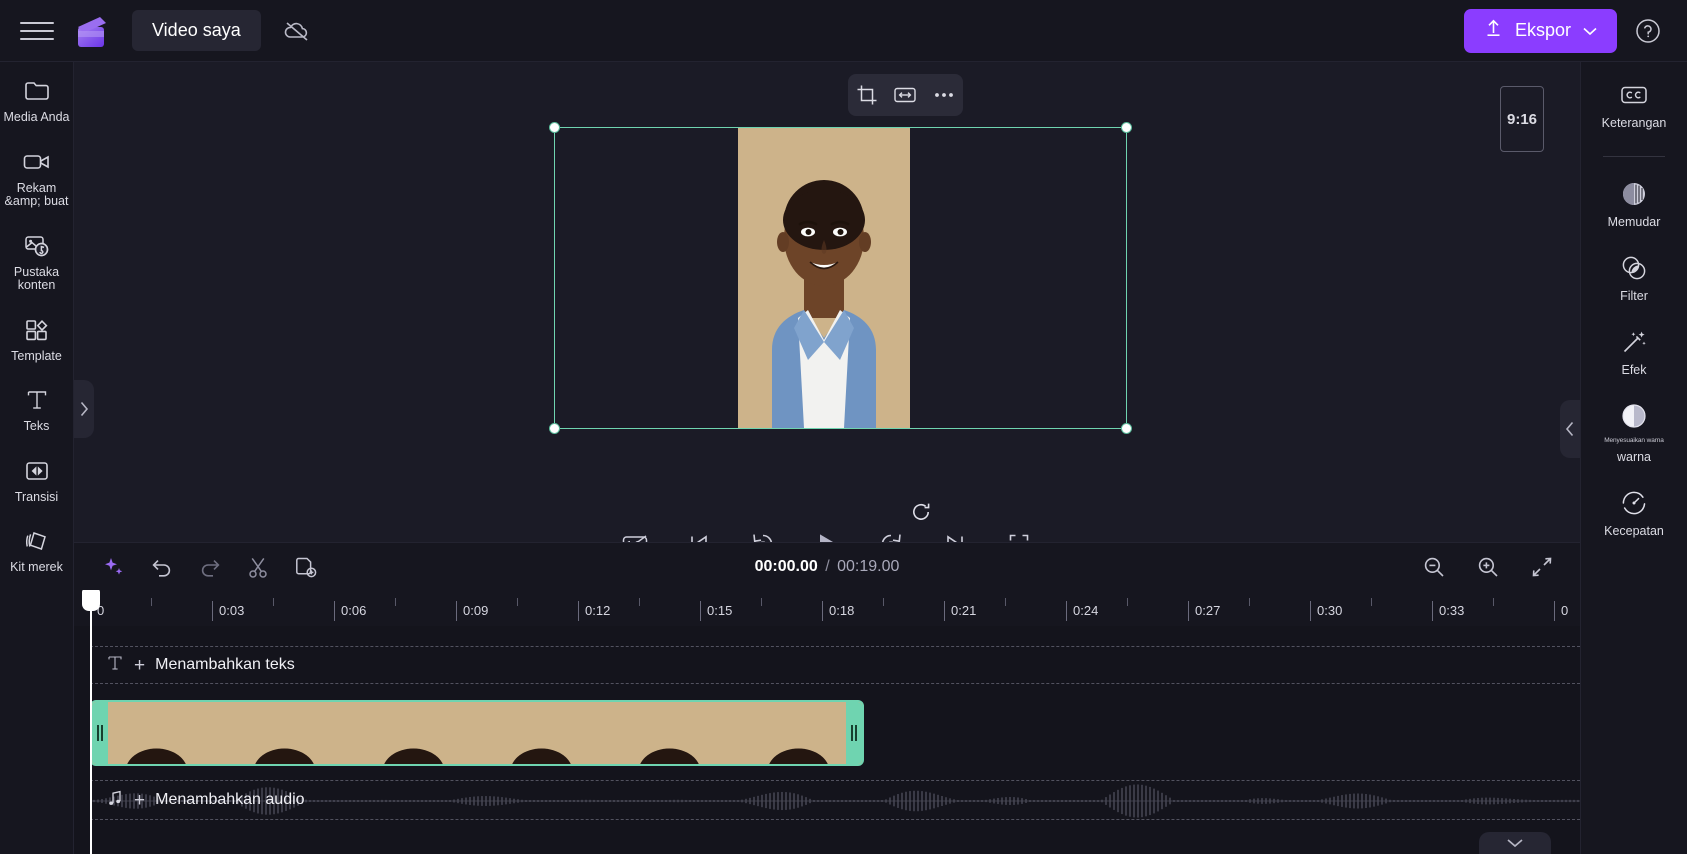  I want to click on ruler-label: 0, so click(1565, 610).